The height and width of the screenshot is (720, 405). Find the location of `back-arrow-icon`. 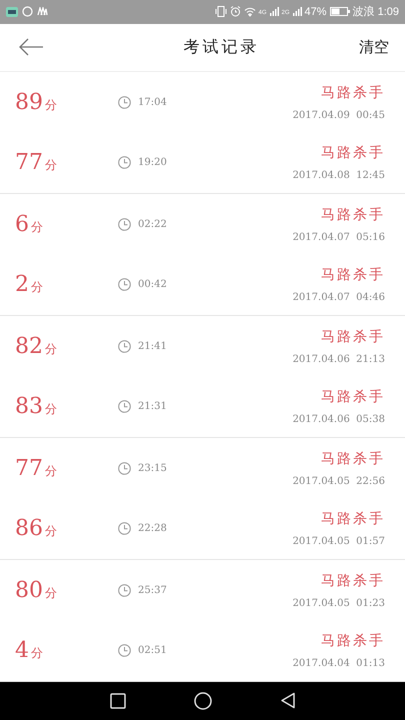

back-arrow-icon is located at coordinates (31, 47).